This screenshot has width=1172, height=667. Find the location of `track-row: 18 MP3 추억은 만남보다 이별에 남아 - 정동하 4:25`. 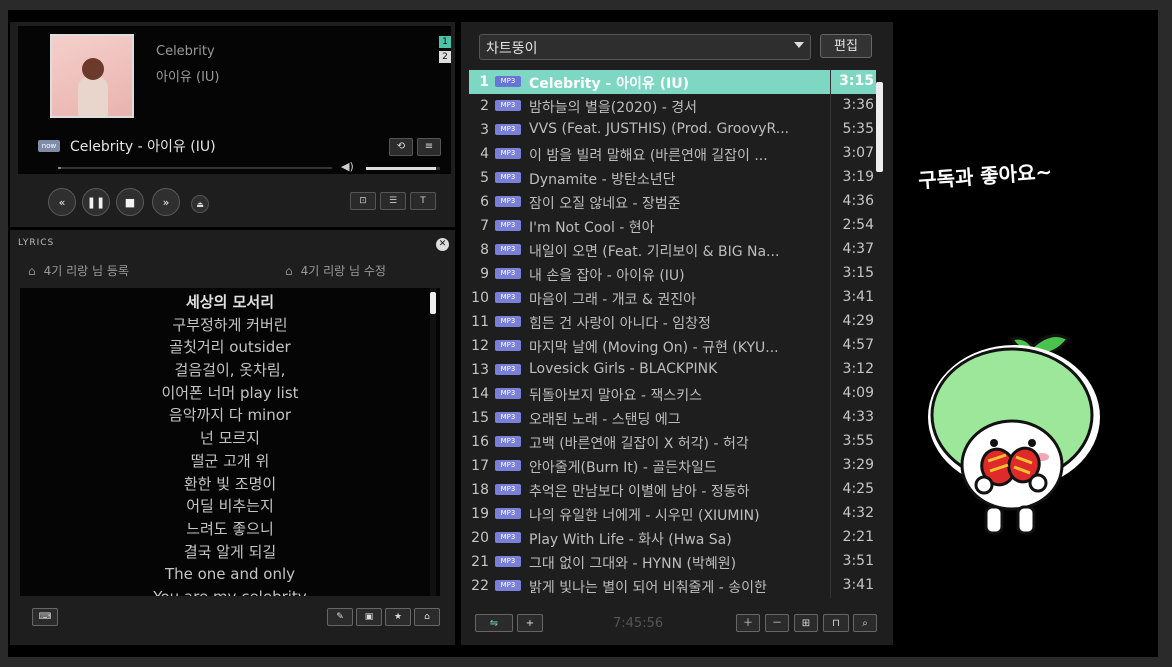

track-row: 18 MP3 추억은 만남보다 이별에 남아 - 정동하 4:25 is located at coordinates (672, 490).